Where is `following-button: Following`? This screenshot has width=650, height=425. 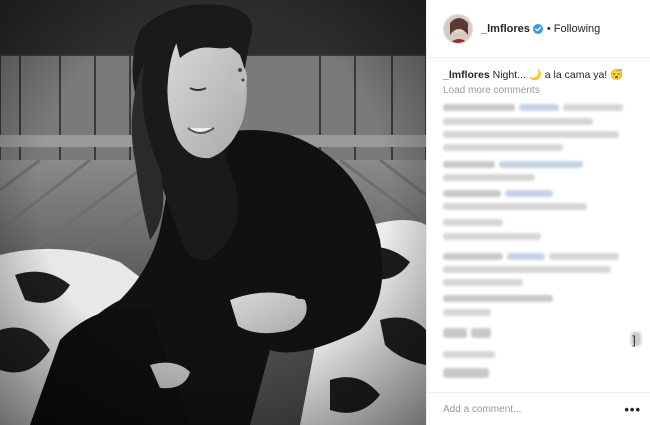 following-button: Following is located at coordinates (577, 29).